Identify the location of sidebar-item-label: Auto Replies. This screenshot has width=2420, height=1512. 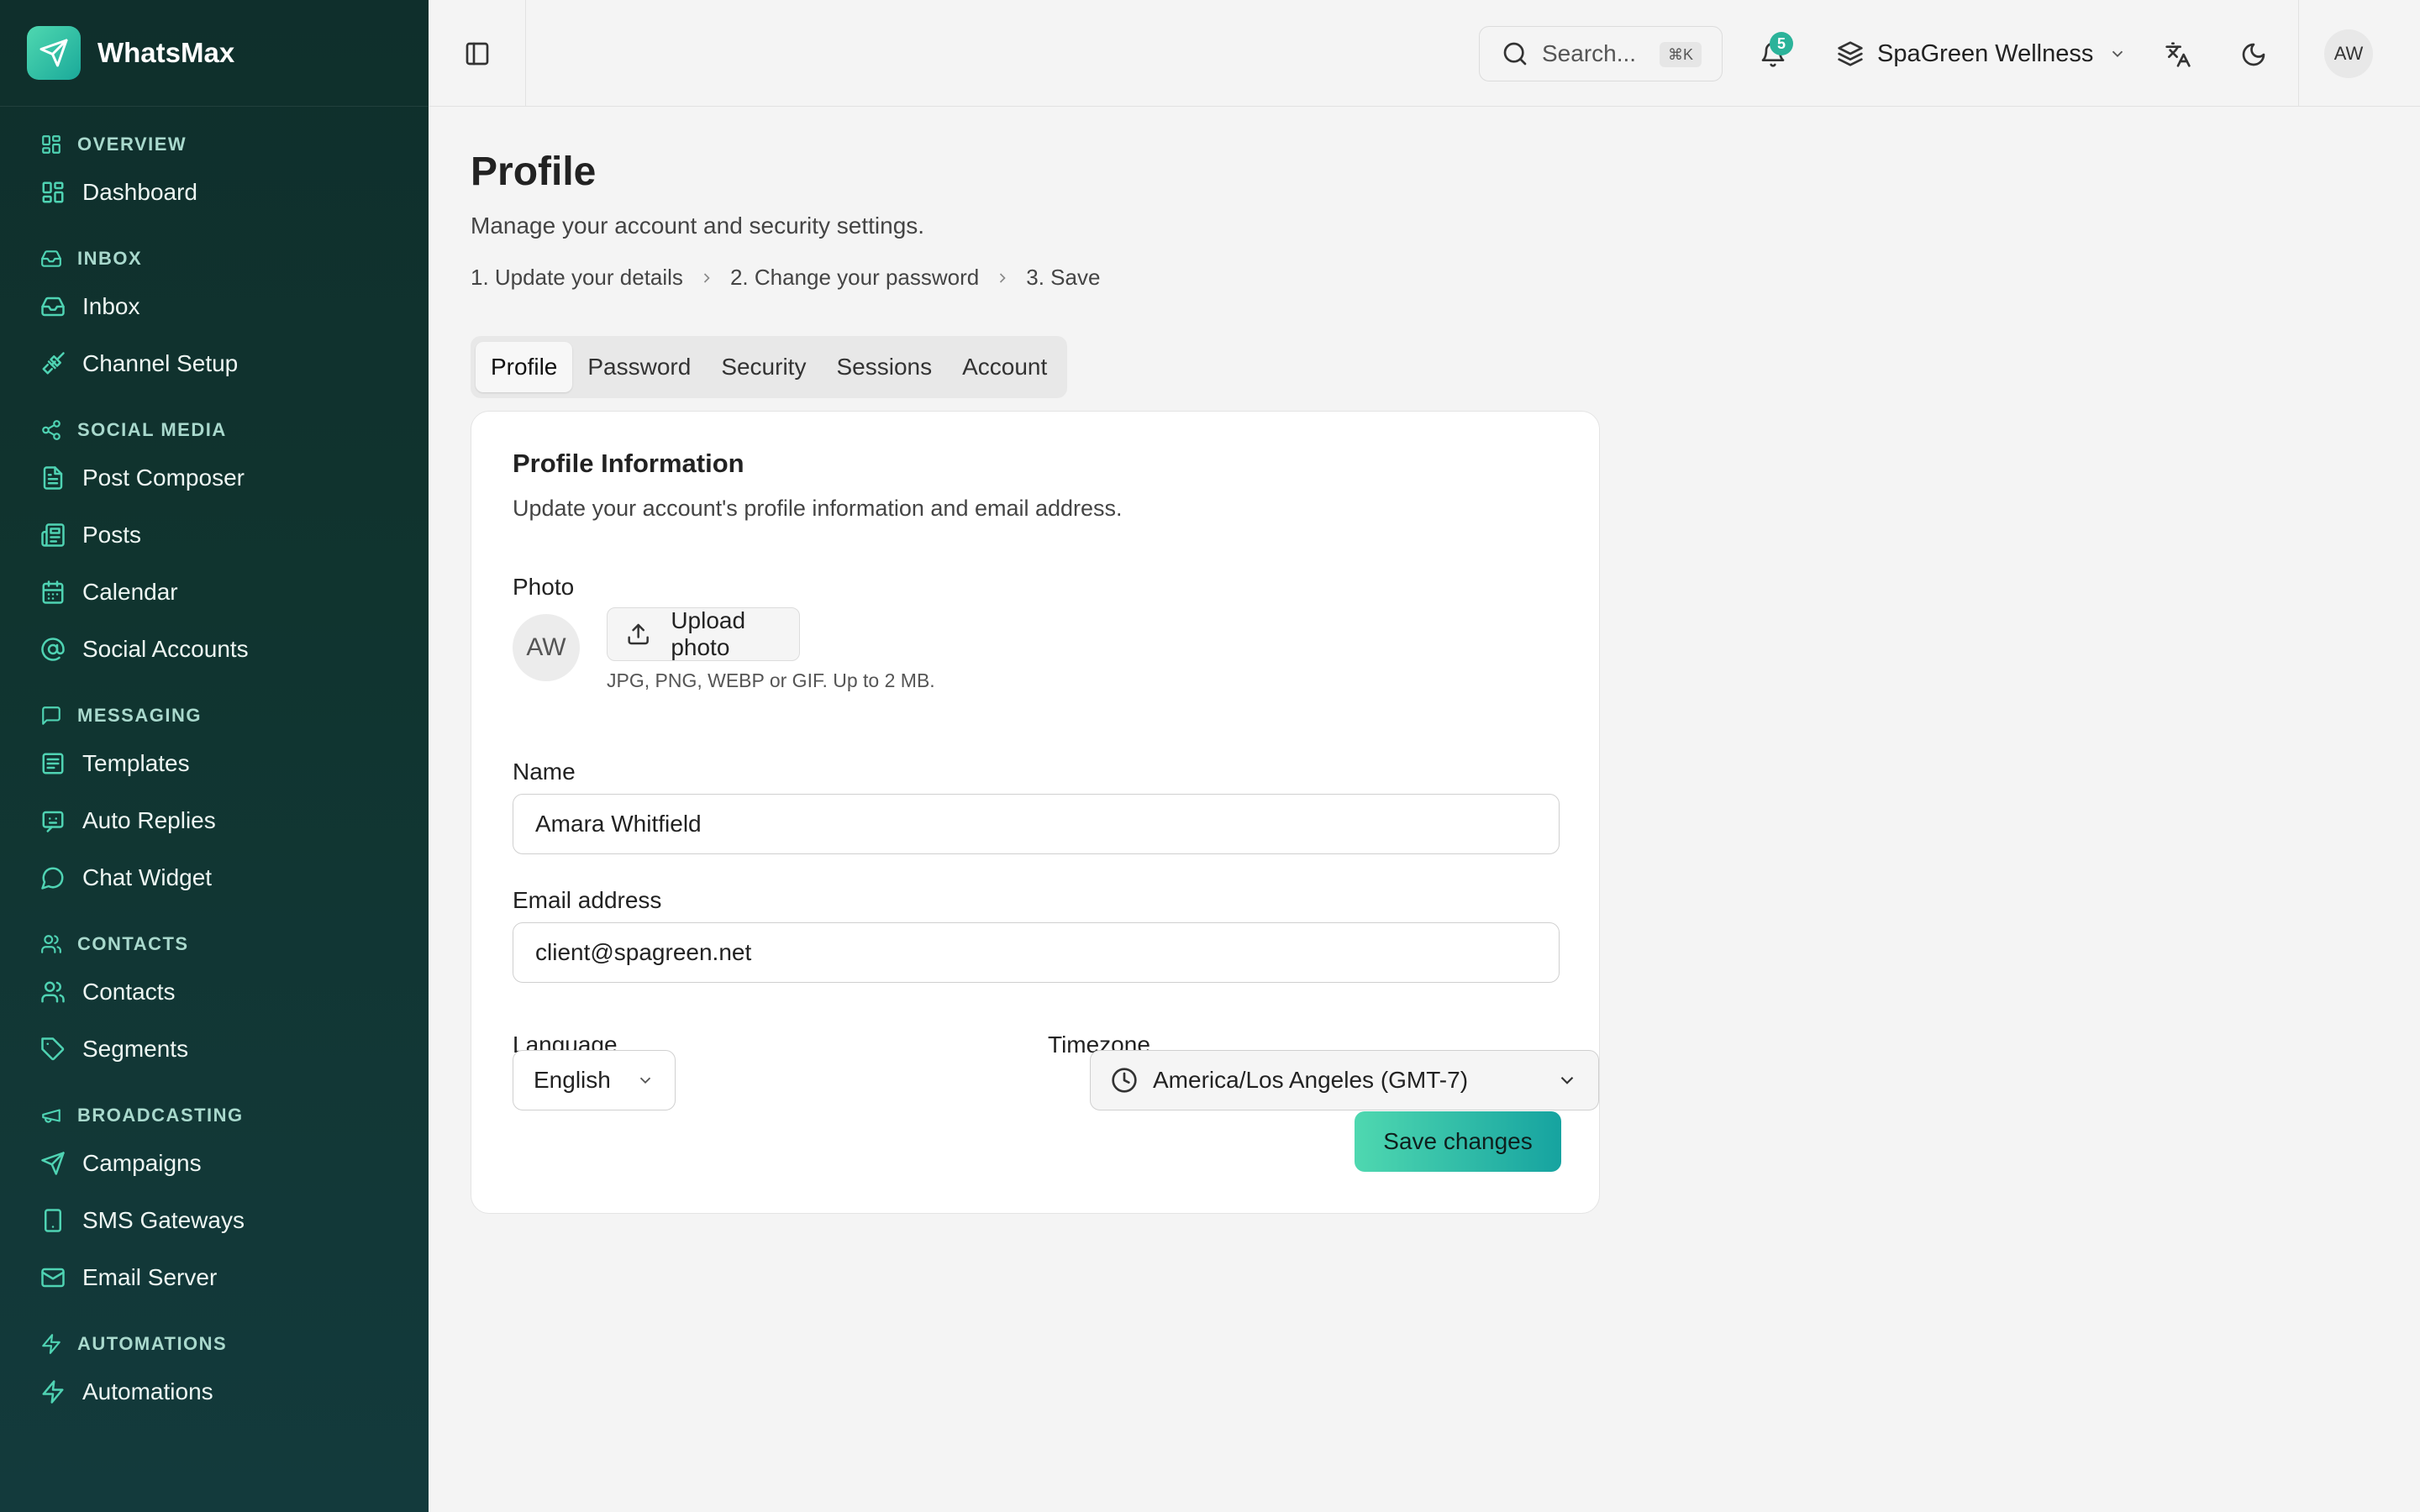
(149, 820).